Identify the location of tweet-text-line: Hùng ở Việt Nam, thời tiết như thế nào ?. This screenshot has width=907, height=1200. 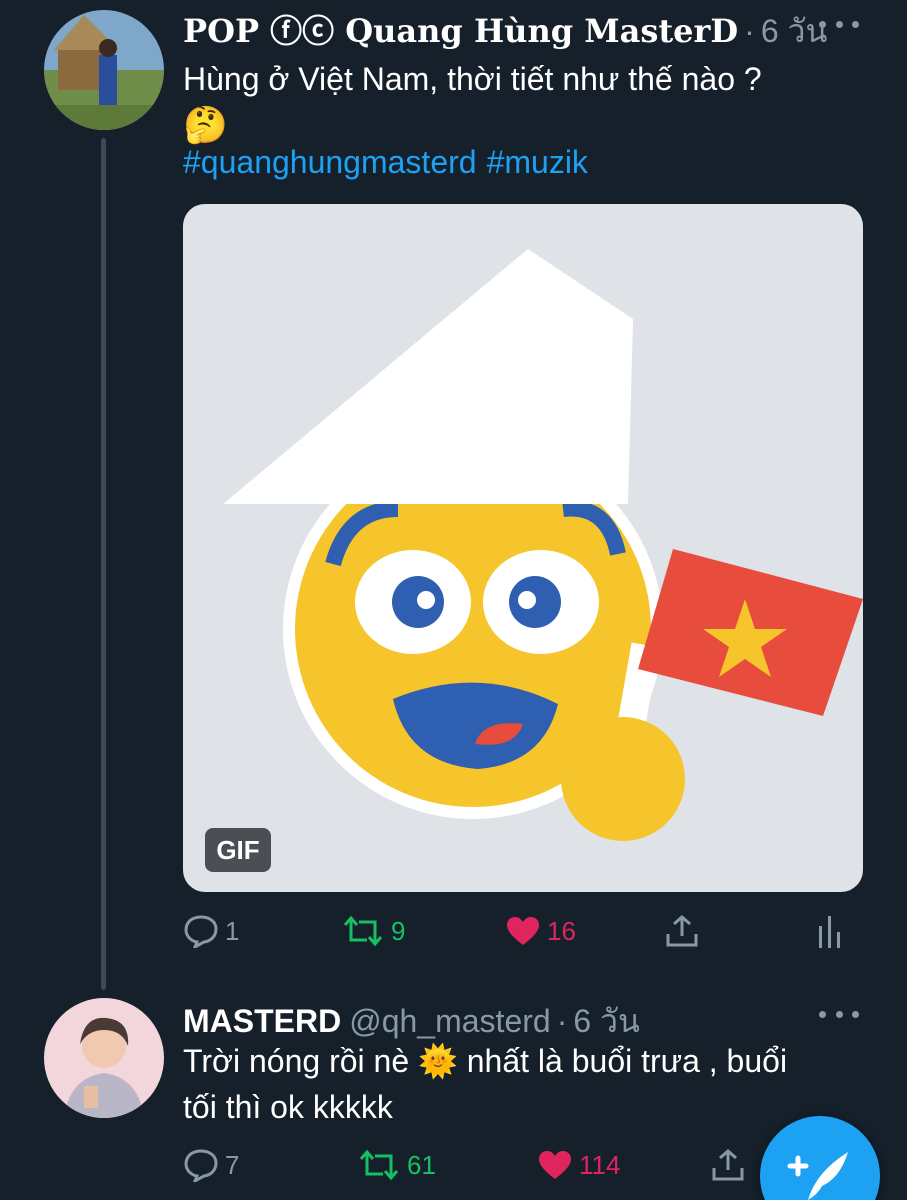
(472, 79).